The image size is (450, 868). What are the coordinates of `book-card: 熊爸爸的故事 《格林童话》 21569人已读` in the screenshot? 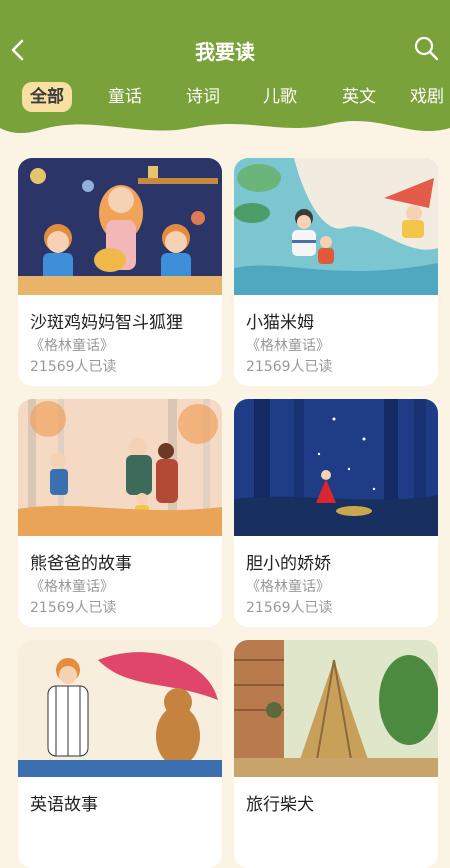 It's located at (120, 513).